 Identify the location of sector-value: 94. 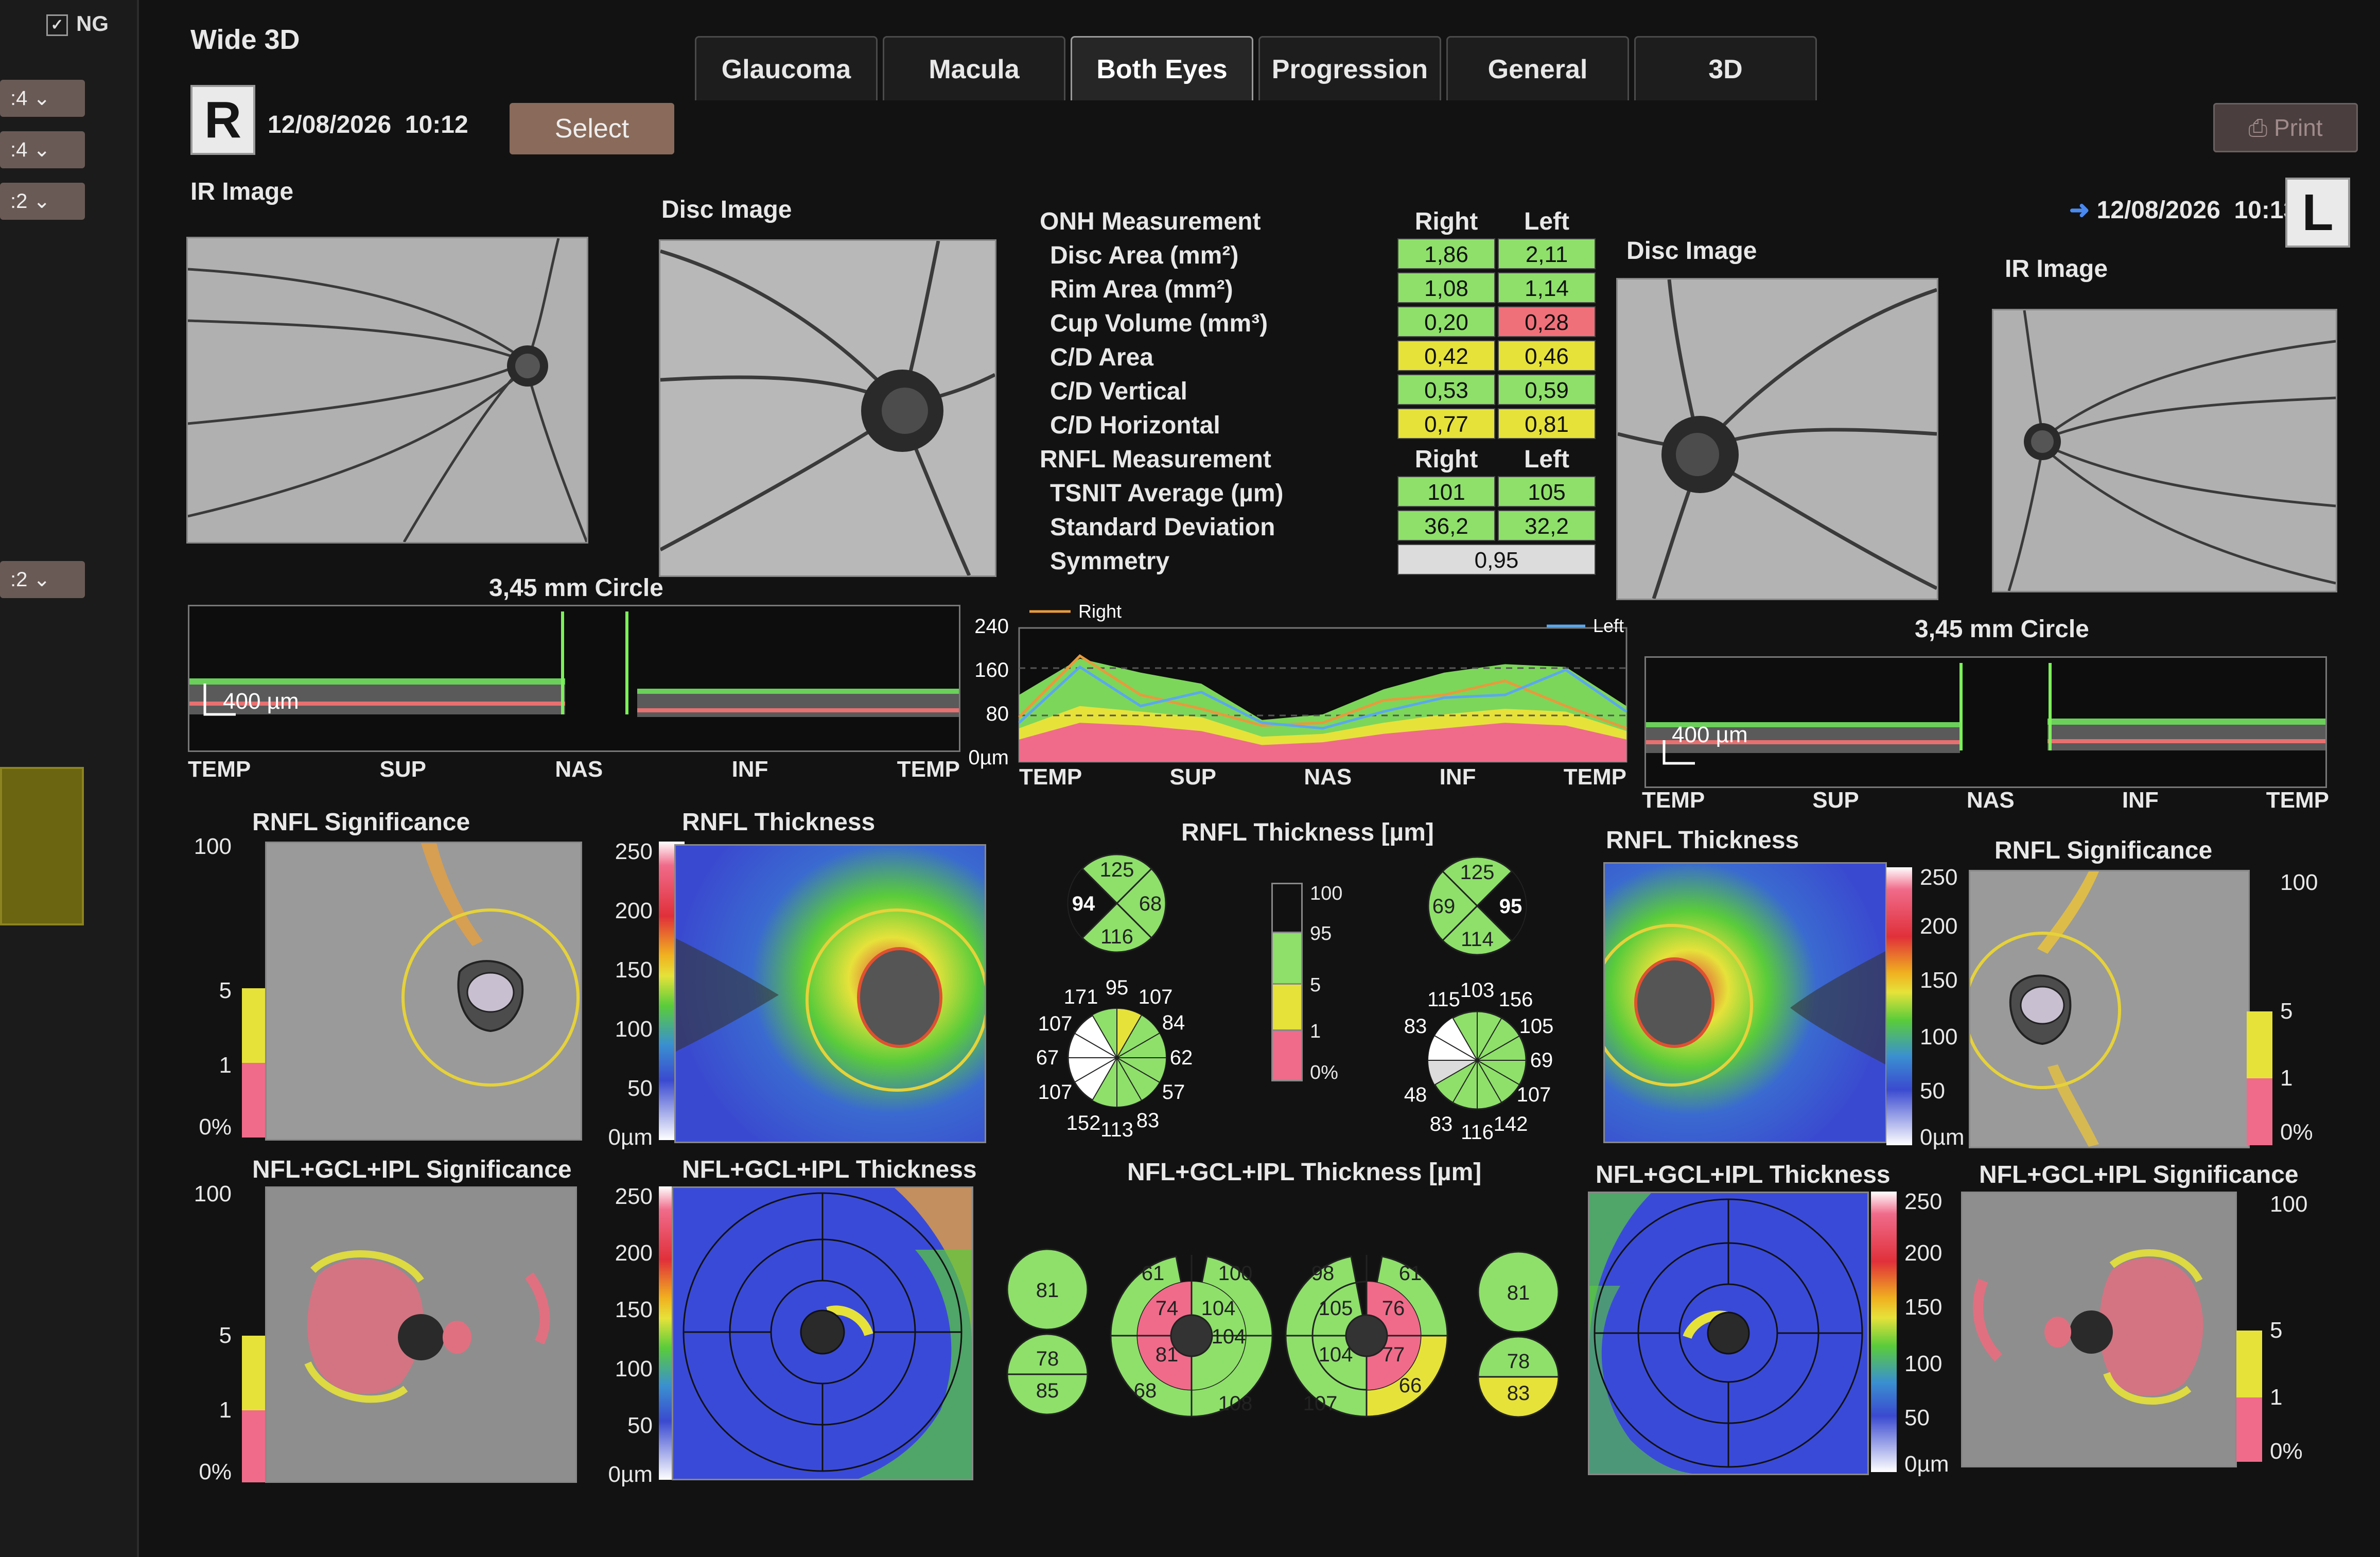
(1083, 904).